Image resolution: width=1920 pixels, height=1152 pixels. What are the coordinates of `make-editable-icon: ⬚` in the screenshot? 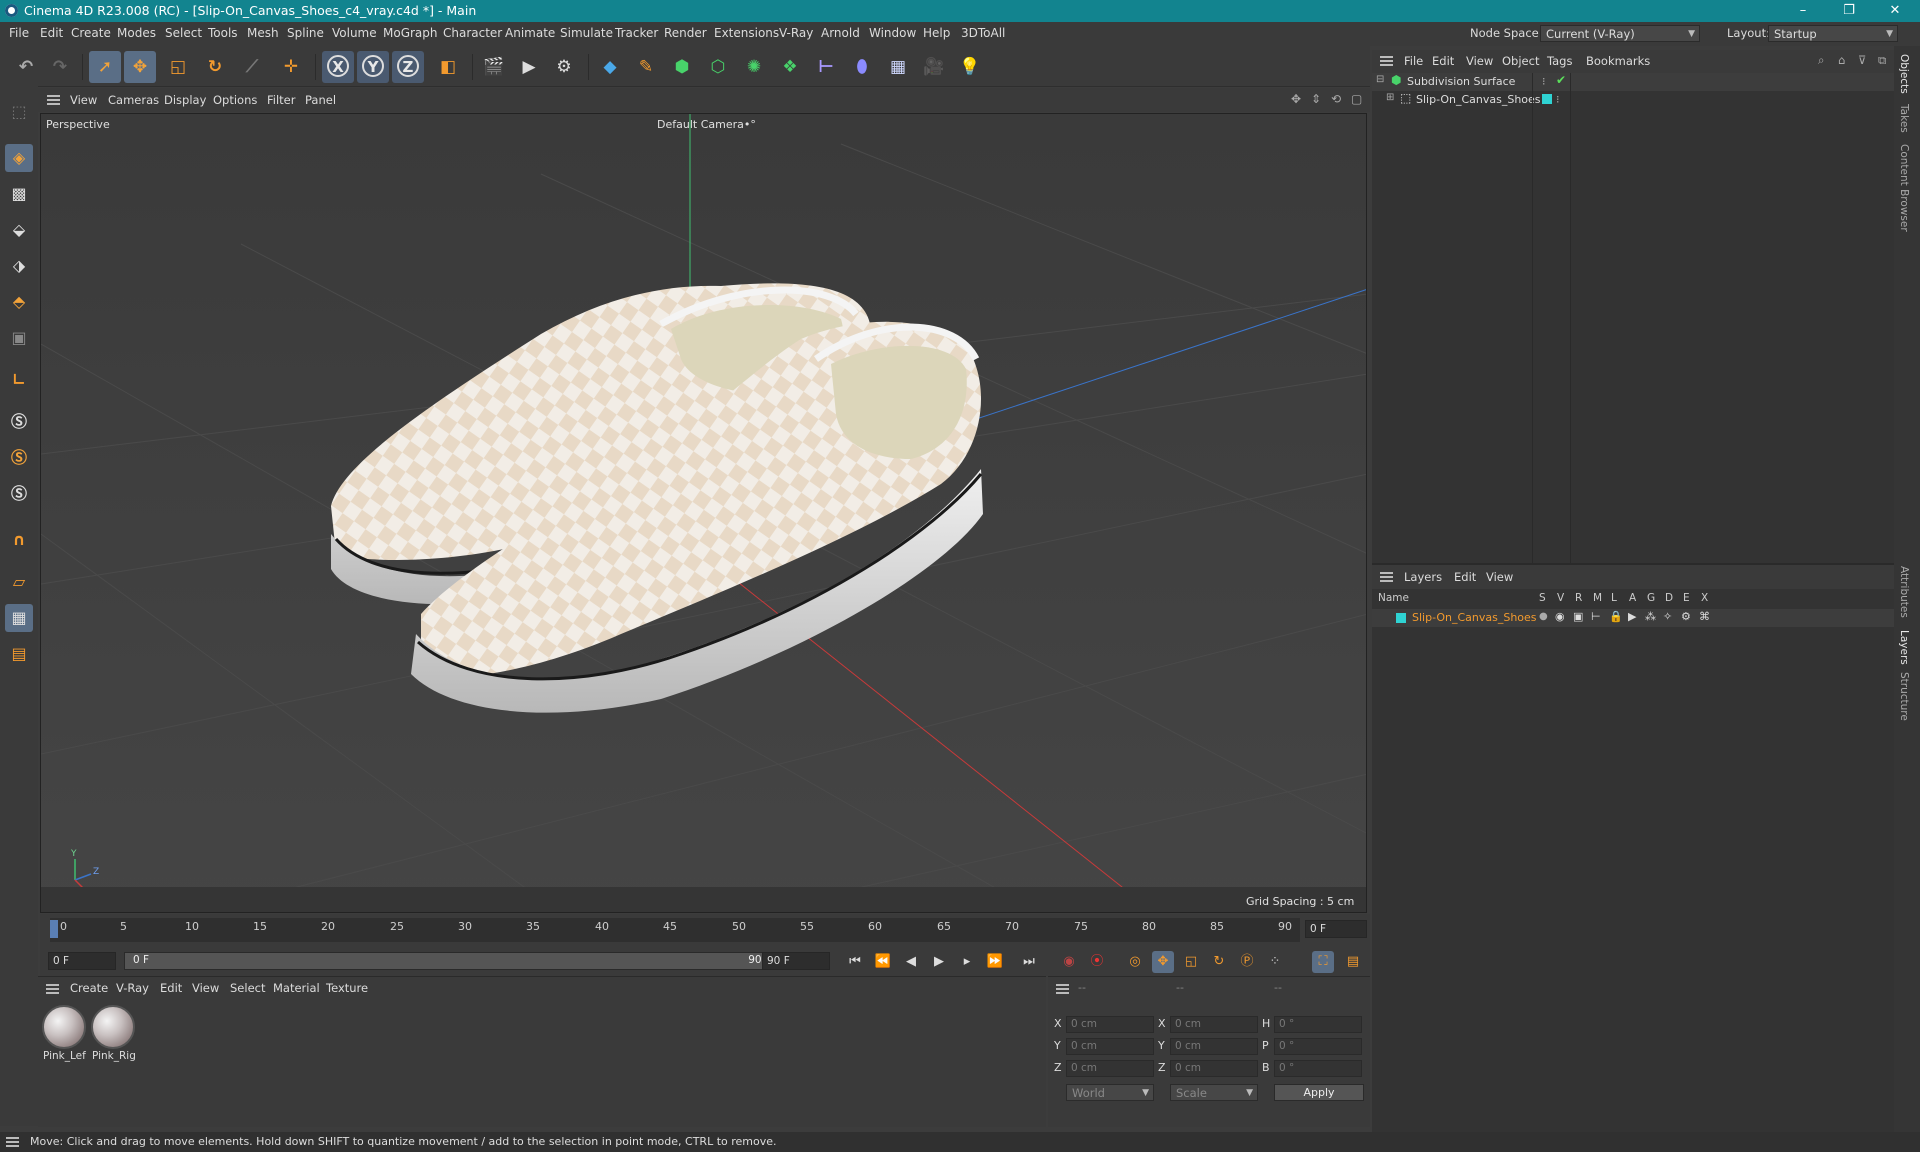 It's located at (19, 112).